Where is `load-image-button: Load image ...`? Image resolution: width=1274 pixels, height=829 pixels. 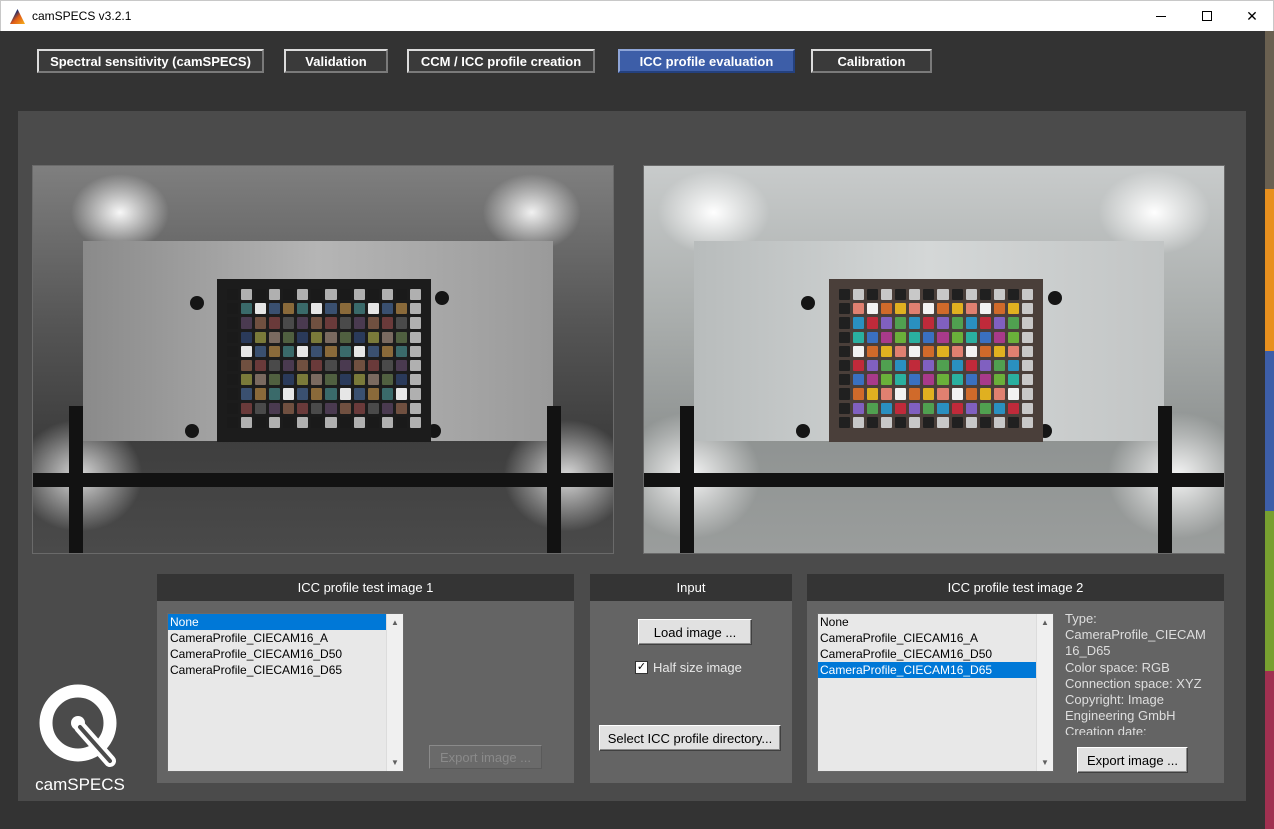 load-image-button: Load image ... is located at coordinates (695, 632).